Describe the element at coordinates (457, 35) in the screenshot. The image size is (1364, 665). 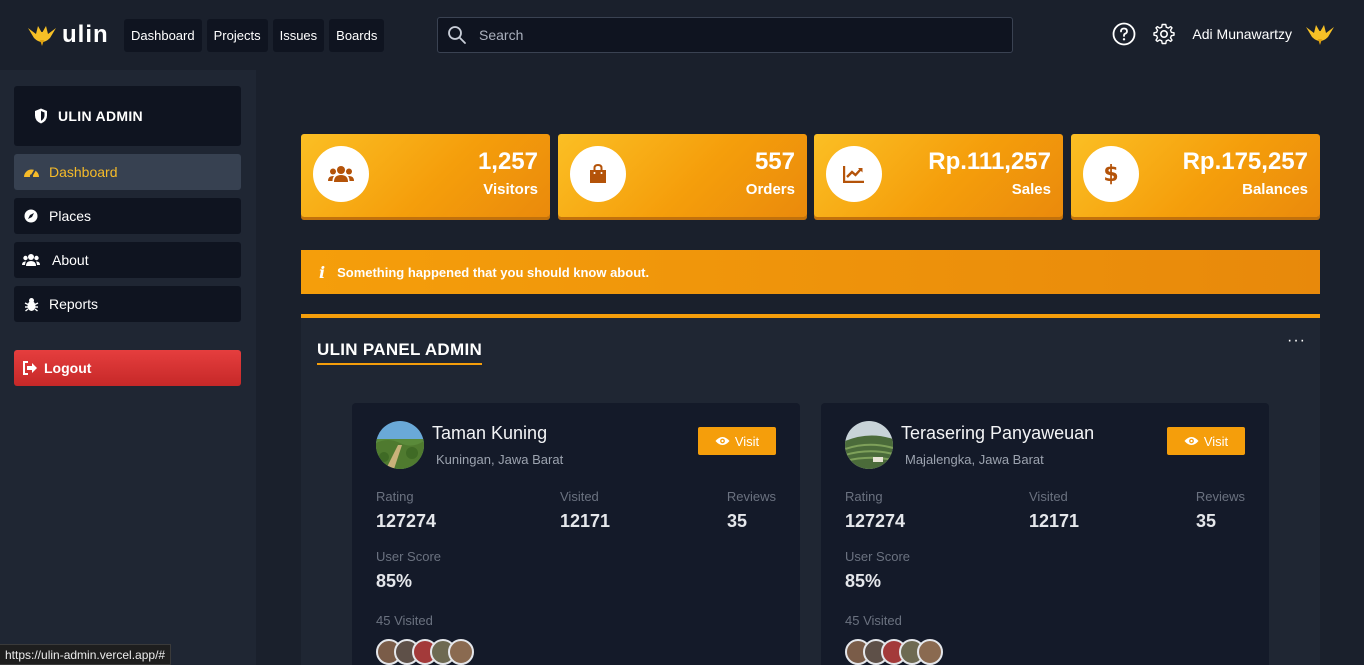
I see `search-icon` at that location.